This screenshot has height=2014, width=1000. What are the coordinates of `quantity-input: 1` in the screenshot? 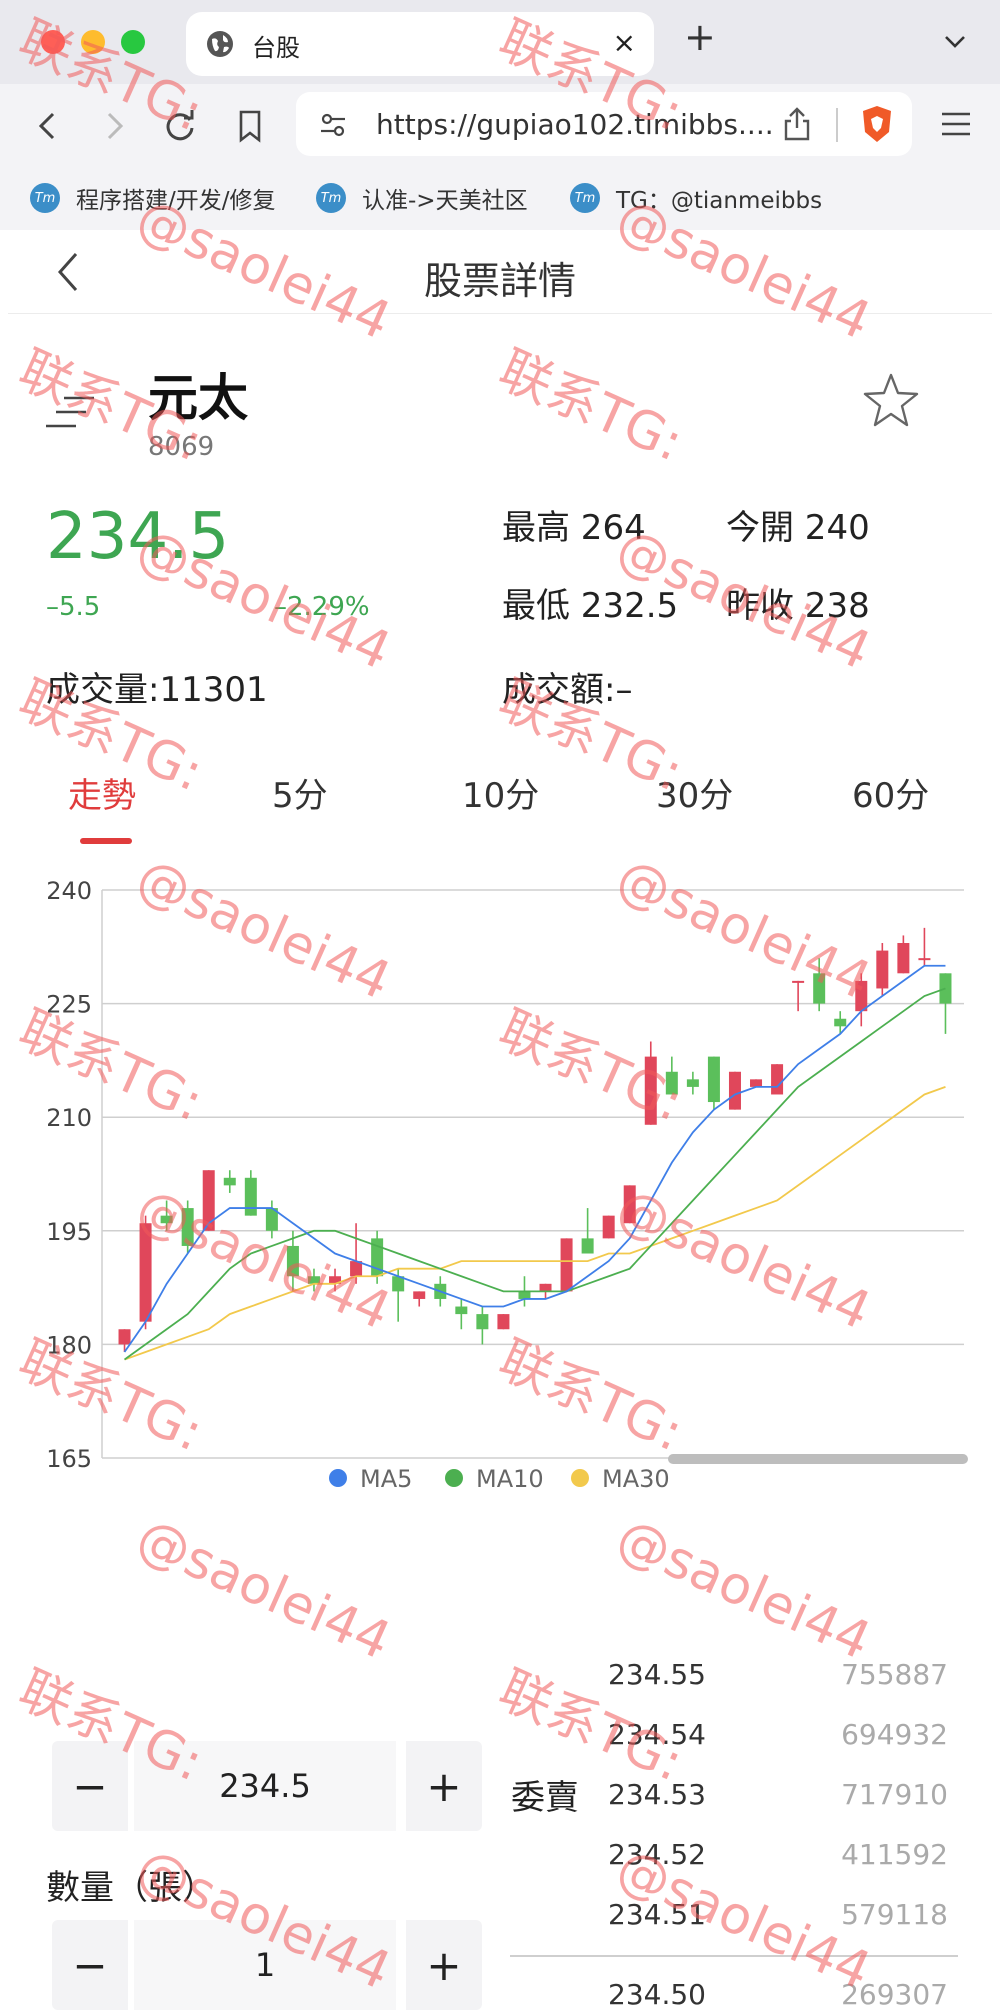 It's located at (265, 1965).